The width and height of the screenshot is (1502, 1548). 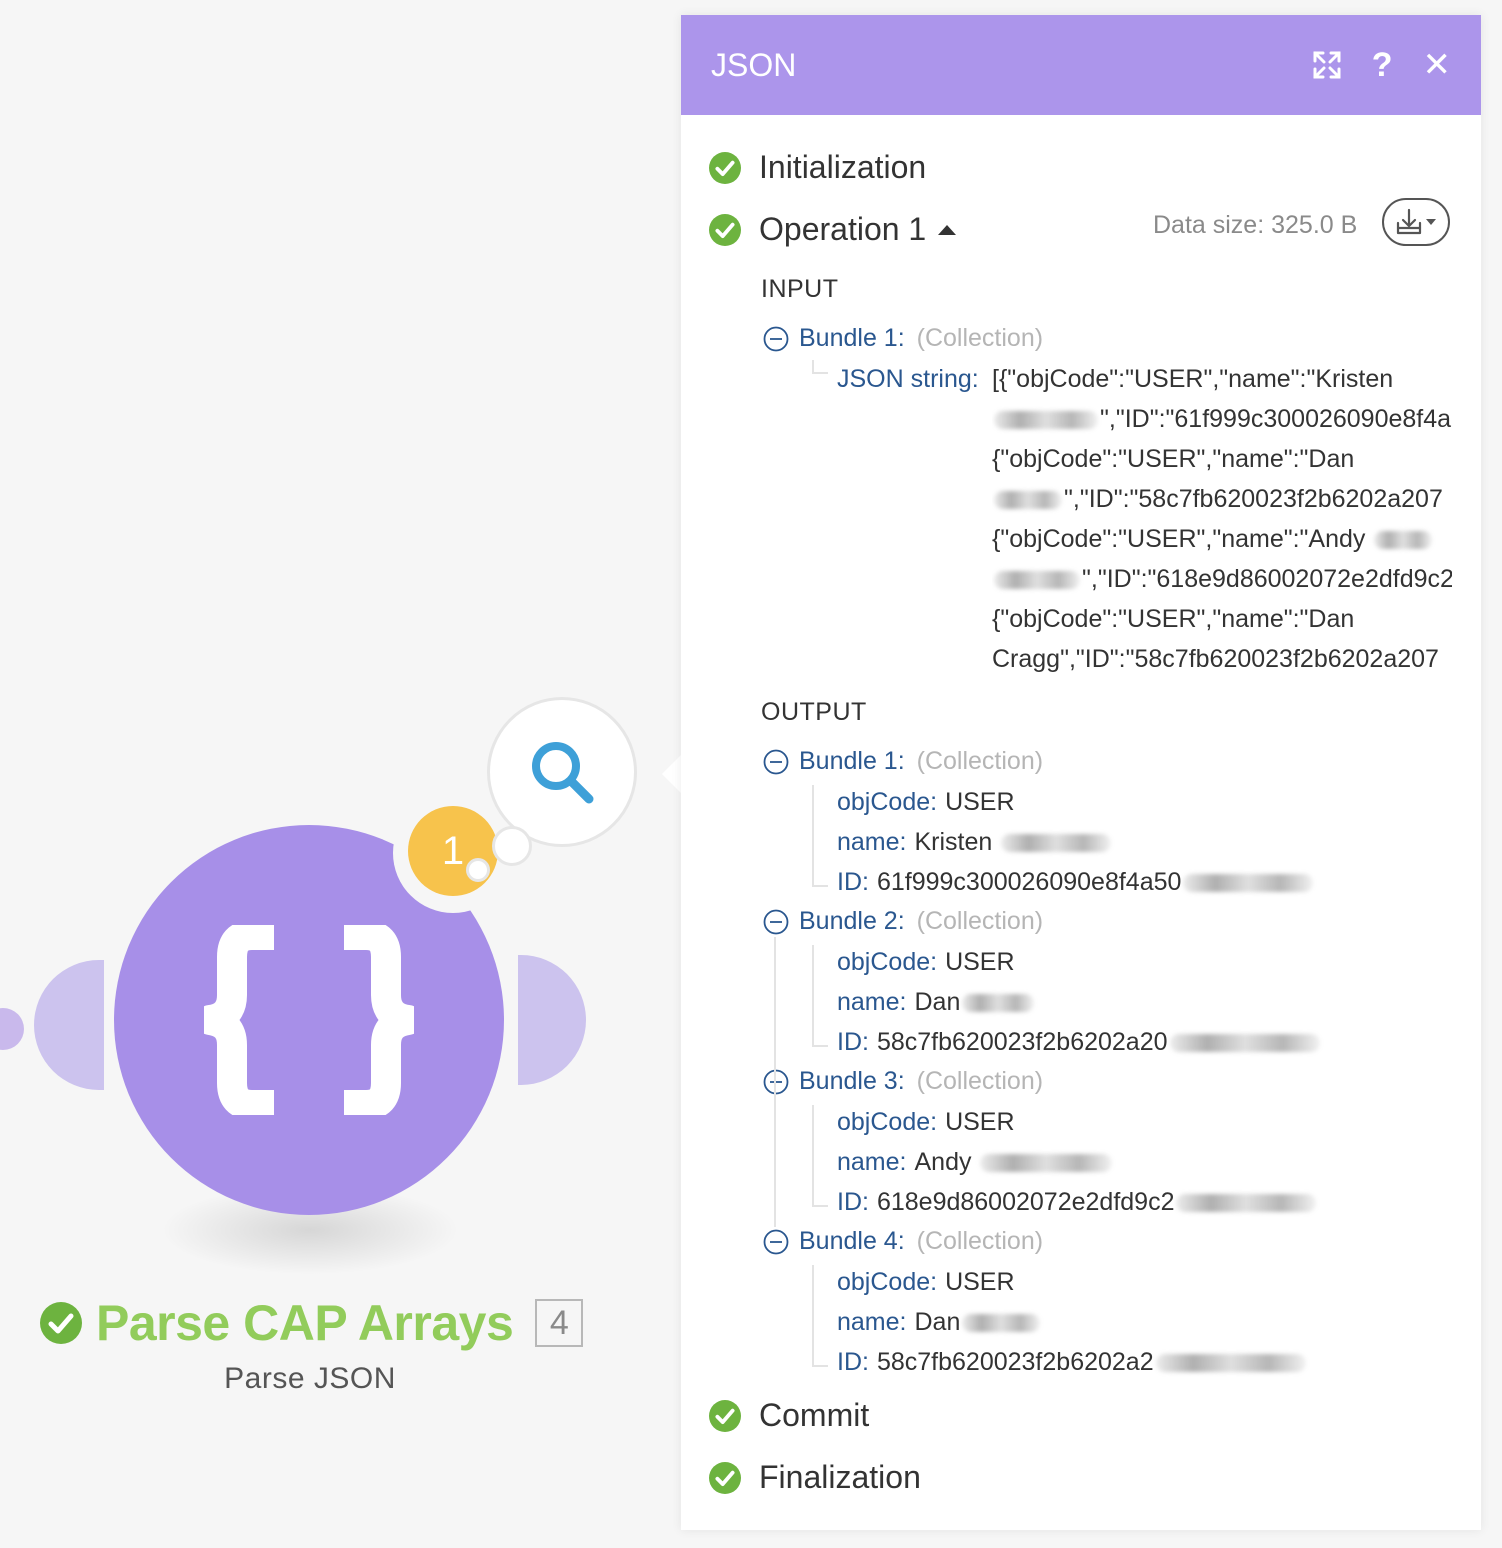 I want to click on output-bundle-1: Bundle 1: (Collection), so click(x=903, y=761).